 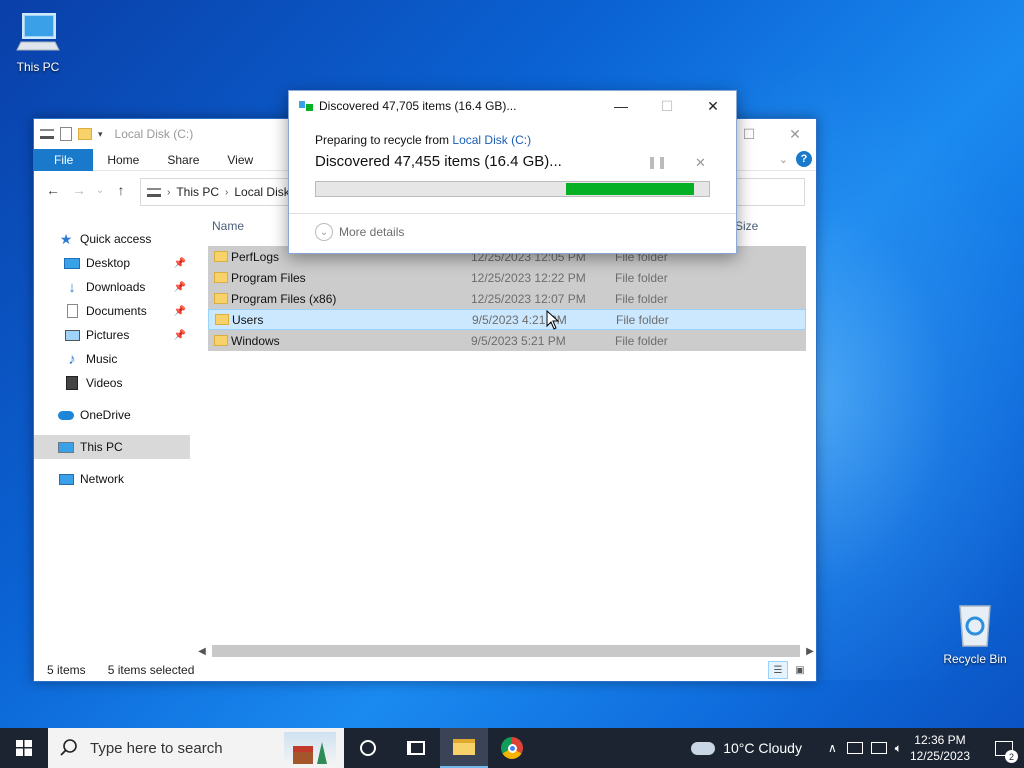 I want to click on explorer-window-controls: ☐ ✕, so click(x=772, y=134).